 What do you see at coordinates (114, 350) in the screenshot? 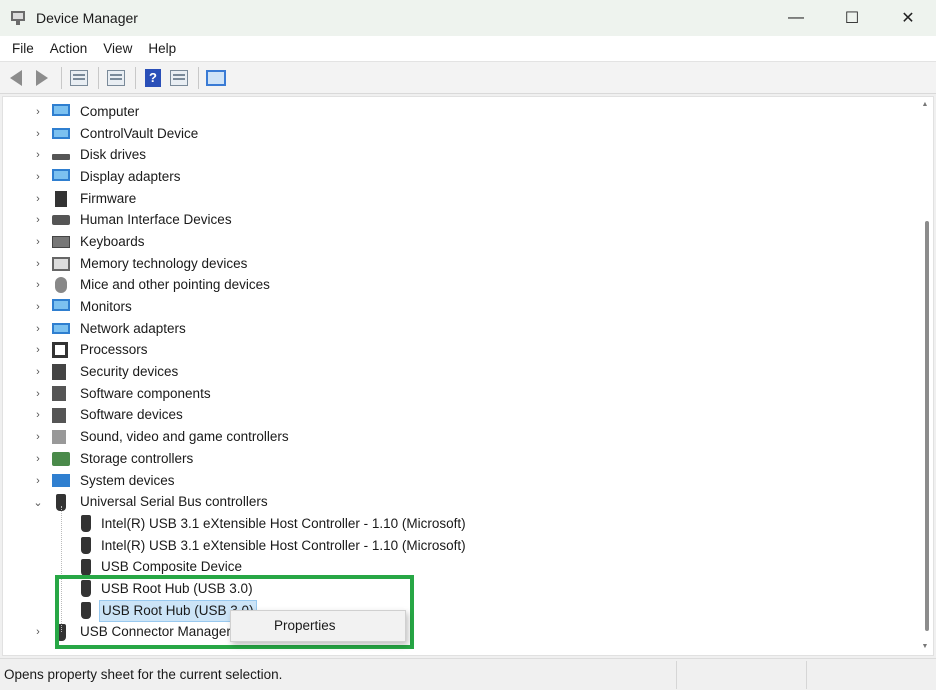
I see `tree-label: Processors` at bounding box center [114, 350].